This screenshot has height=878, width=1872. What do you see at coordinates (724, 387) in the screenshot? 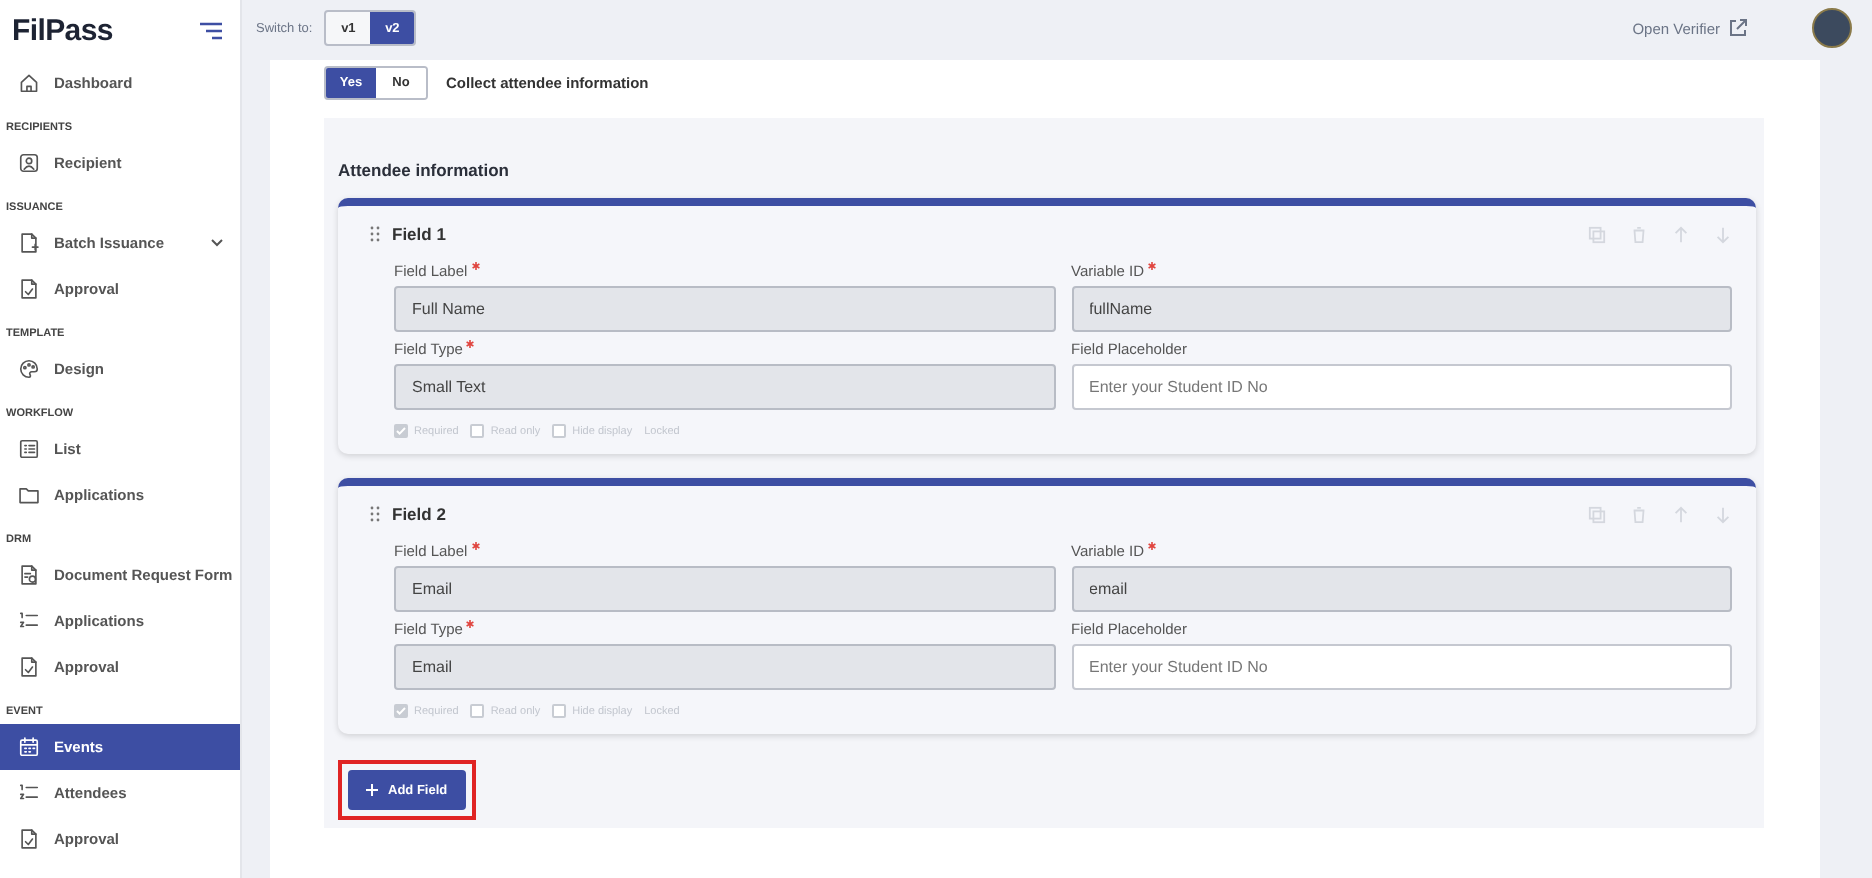
I see `text-field: Small Text` at bounding box center [724, 387].